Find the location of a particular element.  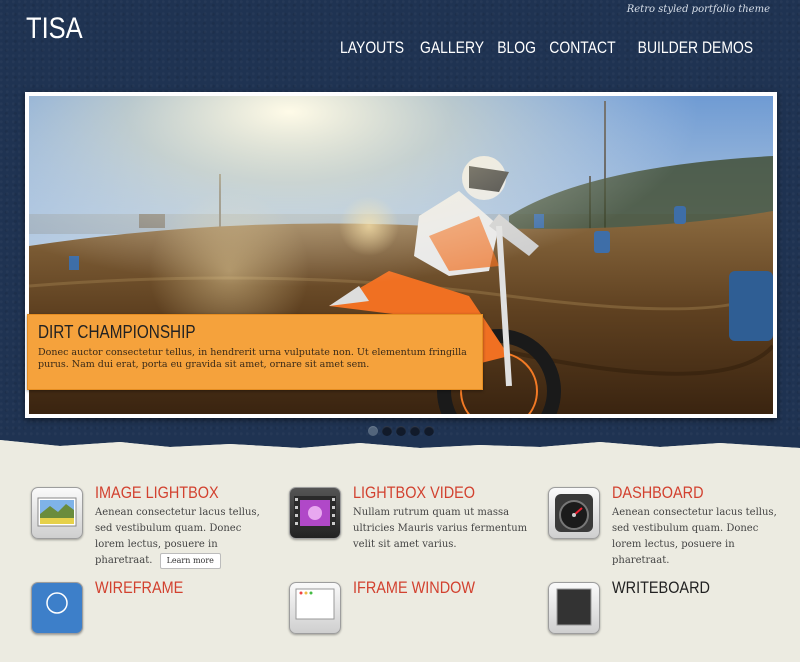

feature-title: LIGHTBOX VIDEO is located at coordinates (414, 493).